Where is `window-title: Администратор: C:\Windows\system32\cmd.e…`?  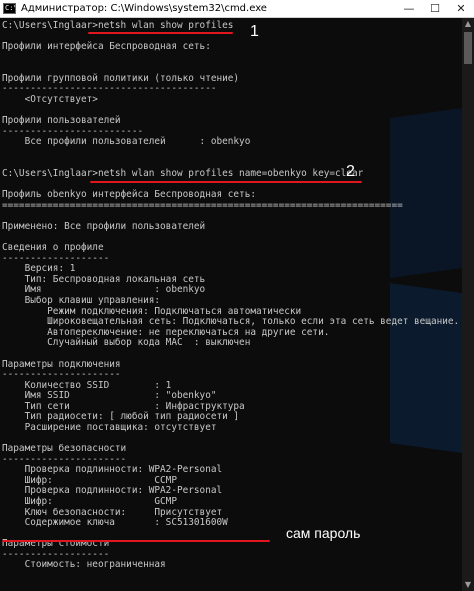 window-title: Администратор: C:\Windows\system32\cmd.e… is located at coordinates (144, 8).